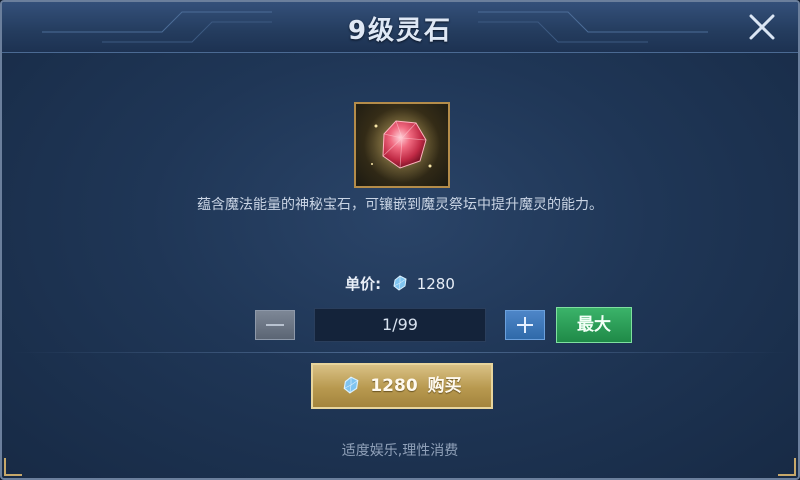 The image size is (800, 480). I want to click on decrease-quantity-button, so click(275, 325).